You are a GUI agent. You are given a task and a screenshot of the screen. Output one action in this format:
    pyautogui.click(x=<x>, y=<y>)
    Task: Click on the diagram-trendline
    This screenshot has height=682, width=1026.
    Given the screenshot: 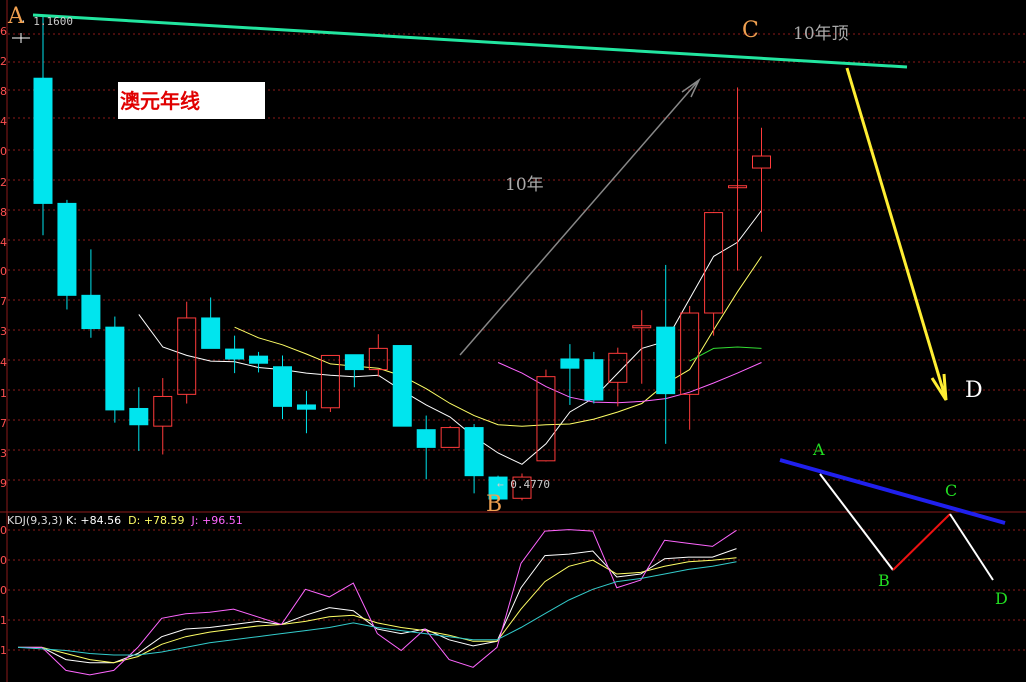 What is the action you would take?
    pyautogui.click(x=892, y=491)
    